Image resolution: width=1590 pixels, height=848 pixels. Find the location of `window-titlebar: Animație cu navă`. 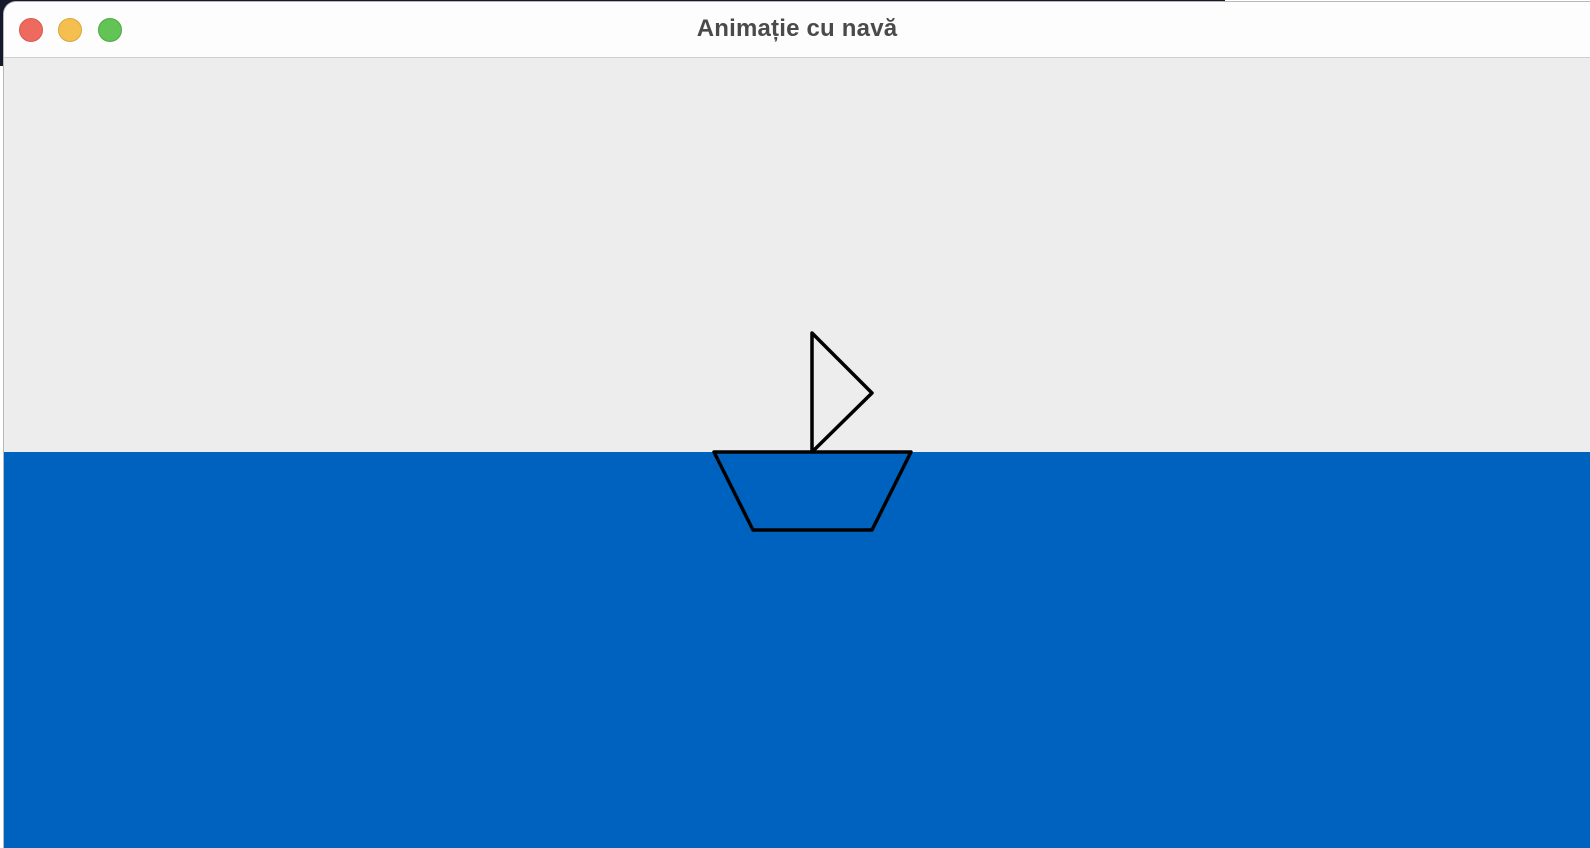

window-titlebar: Animație cu navă is located at coordinates (797, 30).